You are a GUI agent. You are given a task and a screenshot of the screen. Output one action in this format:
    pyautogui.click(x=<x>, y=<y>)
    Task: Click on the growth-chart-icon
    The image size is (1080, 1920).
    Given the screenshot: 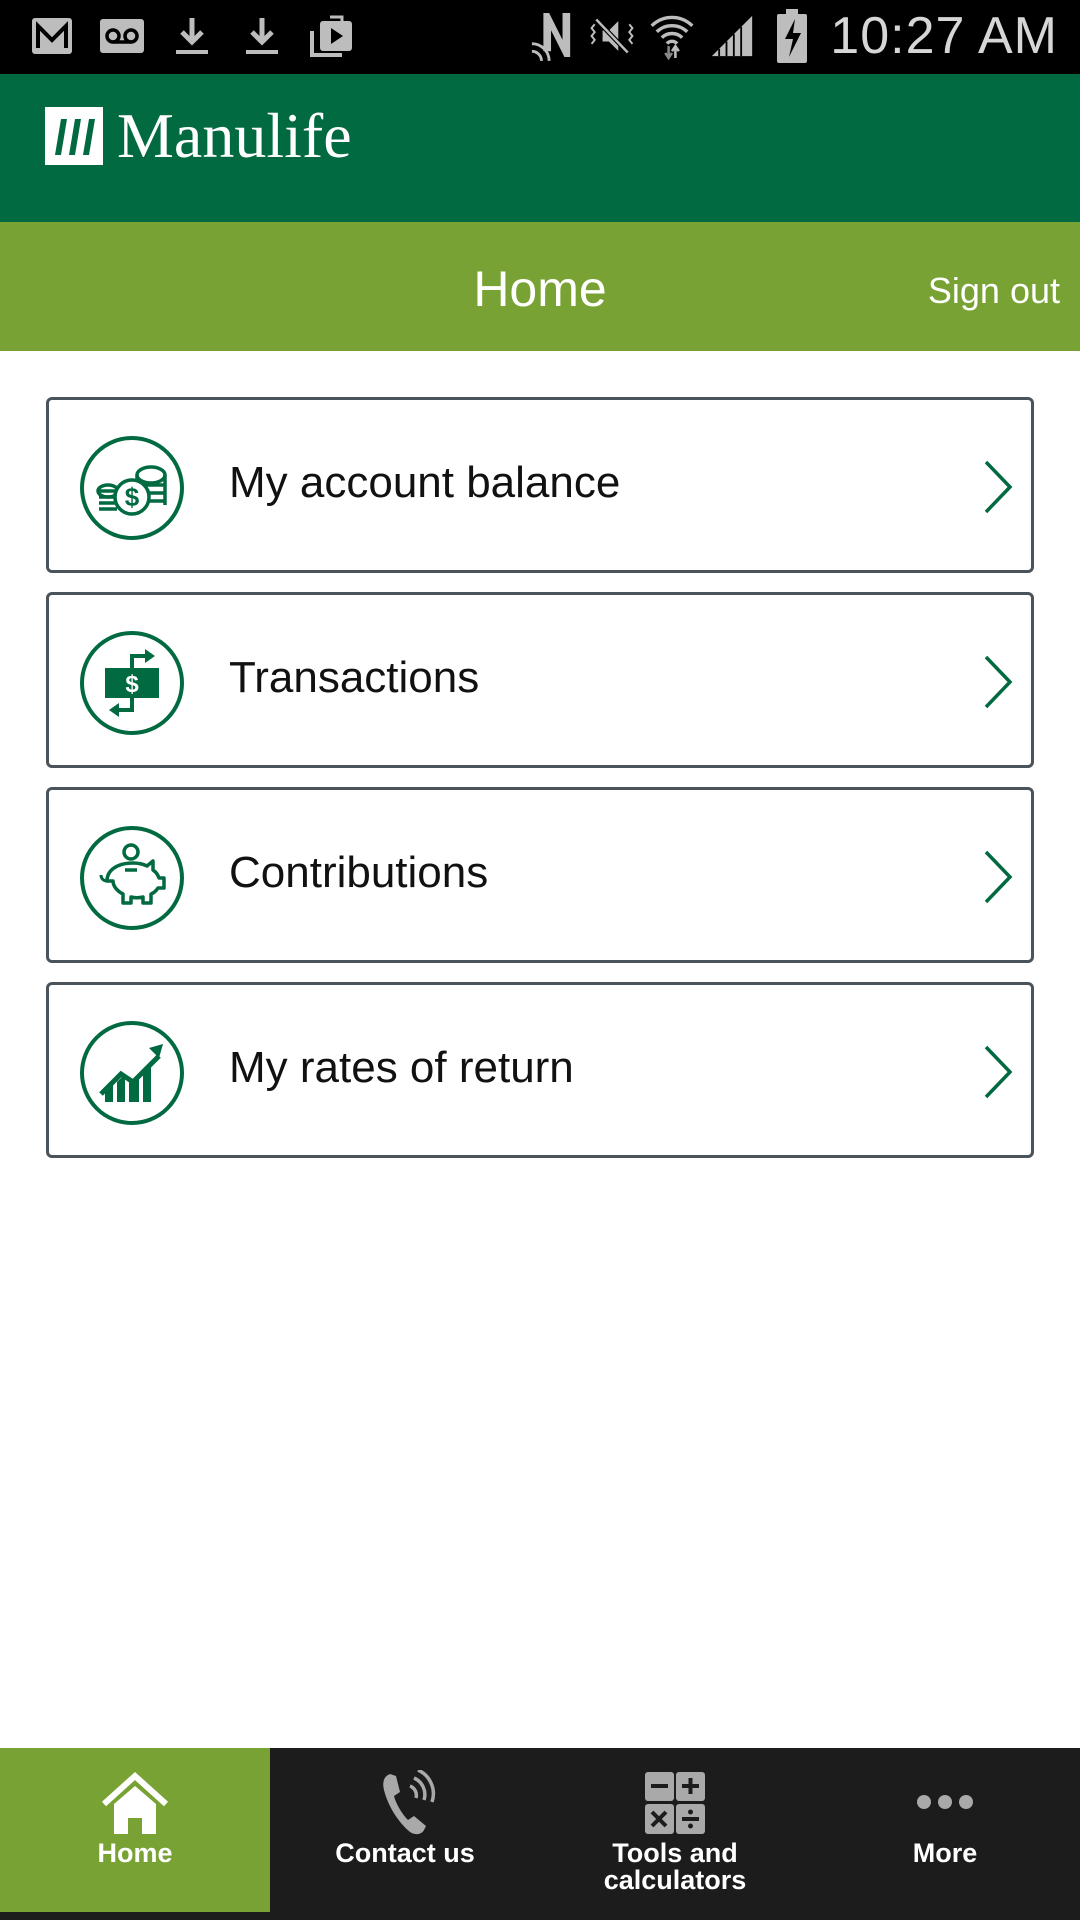 What is the action you would take?
    pyautogui.click(x=132, y=1073)
    